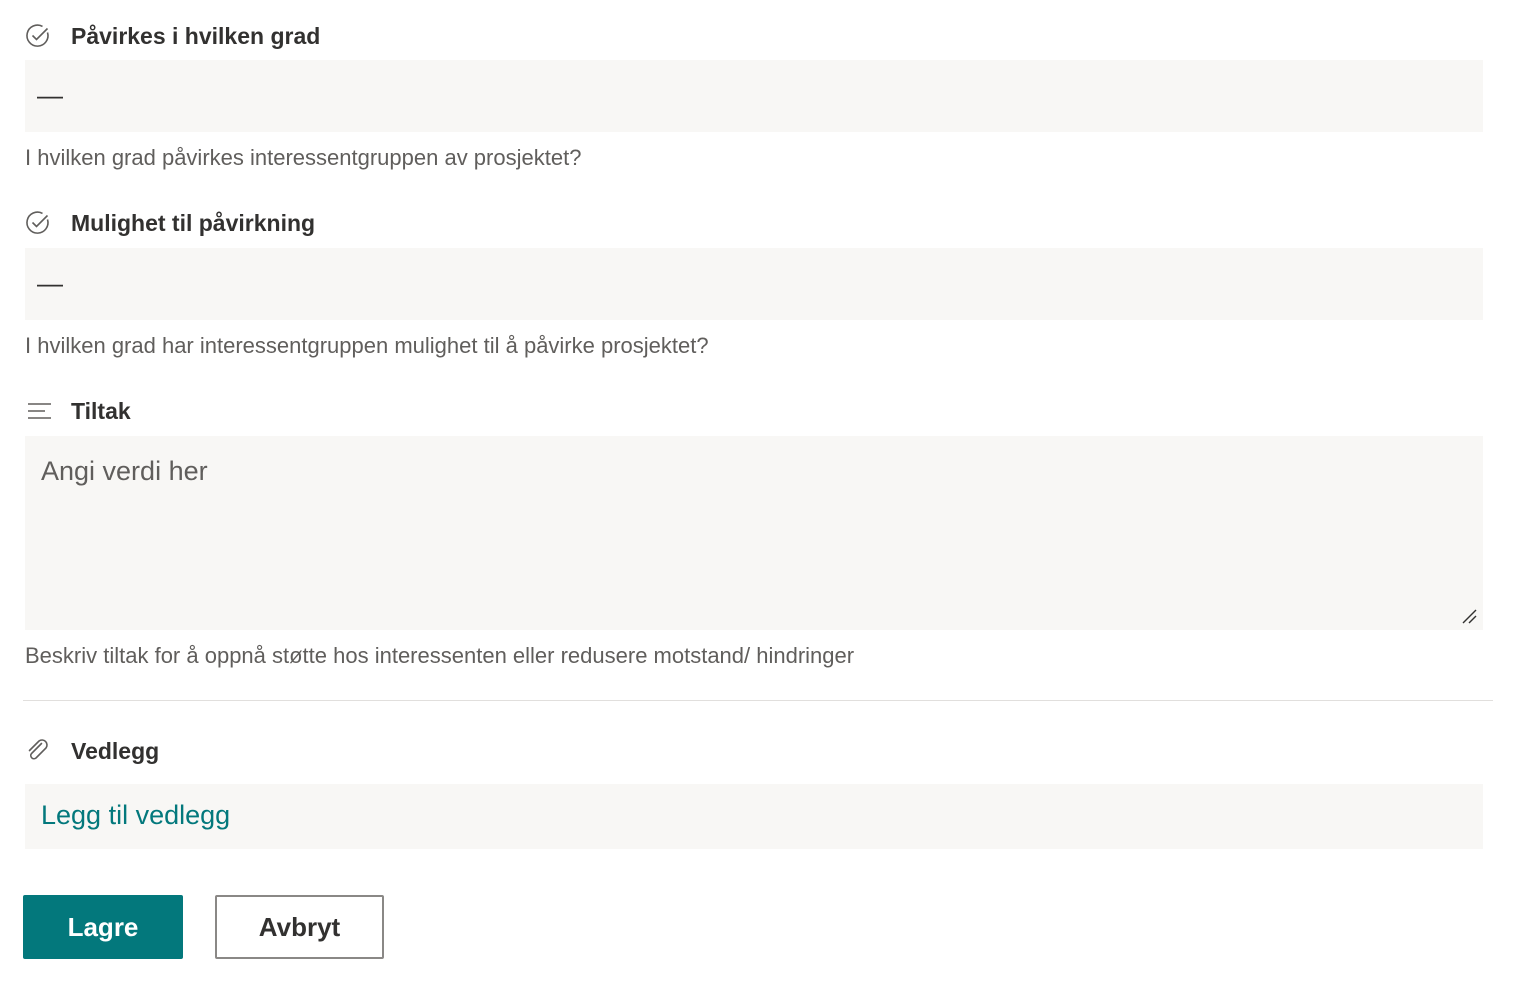 The image size is (1531, 998). What do you see at coordinates (754, 96) in the screenshot?
I see `impact-field-value-box: —` at bounding box center [754, 96].